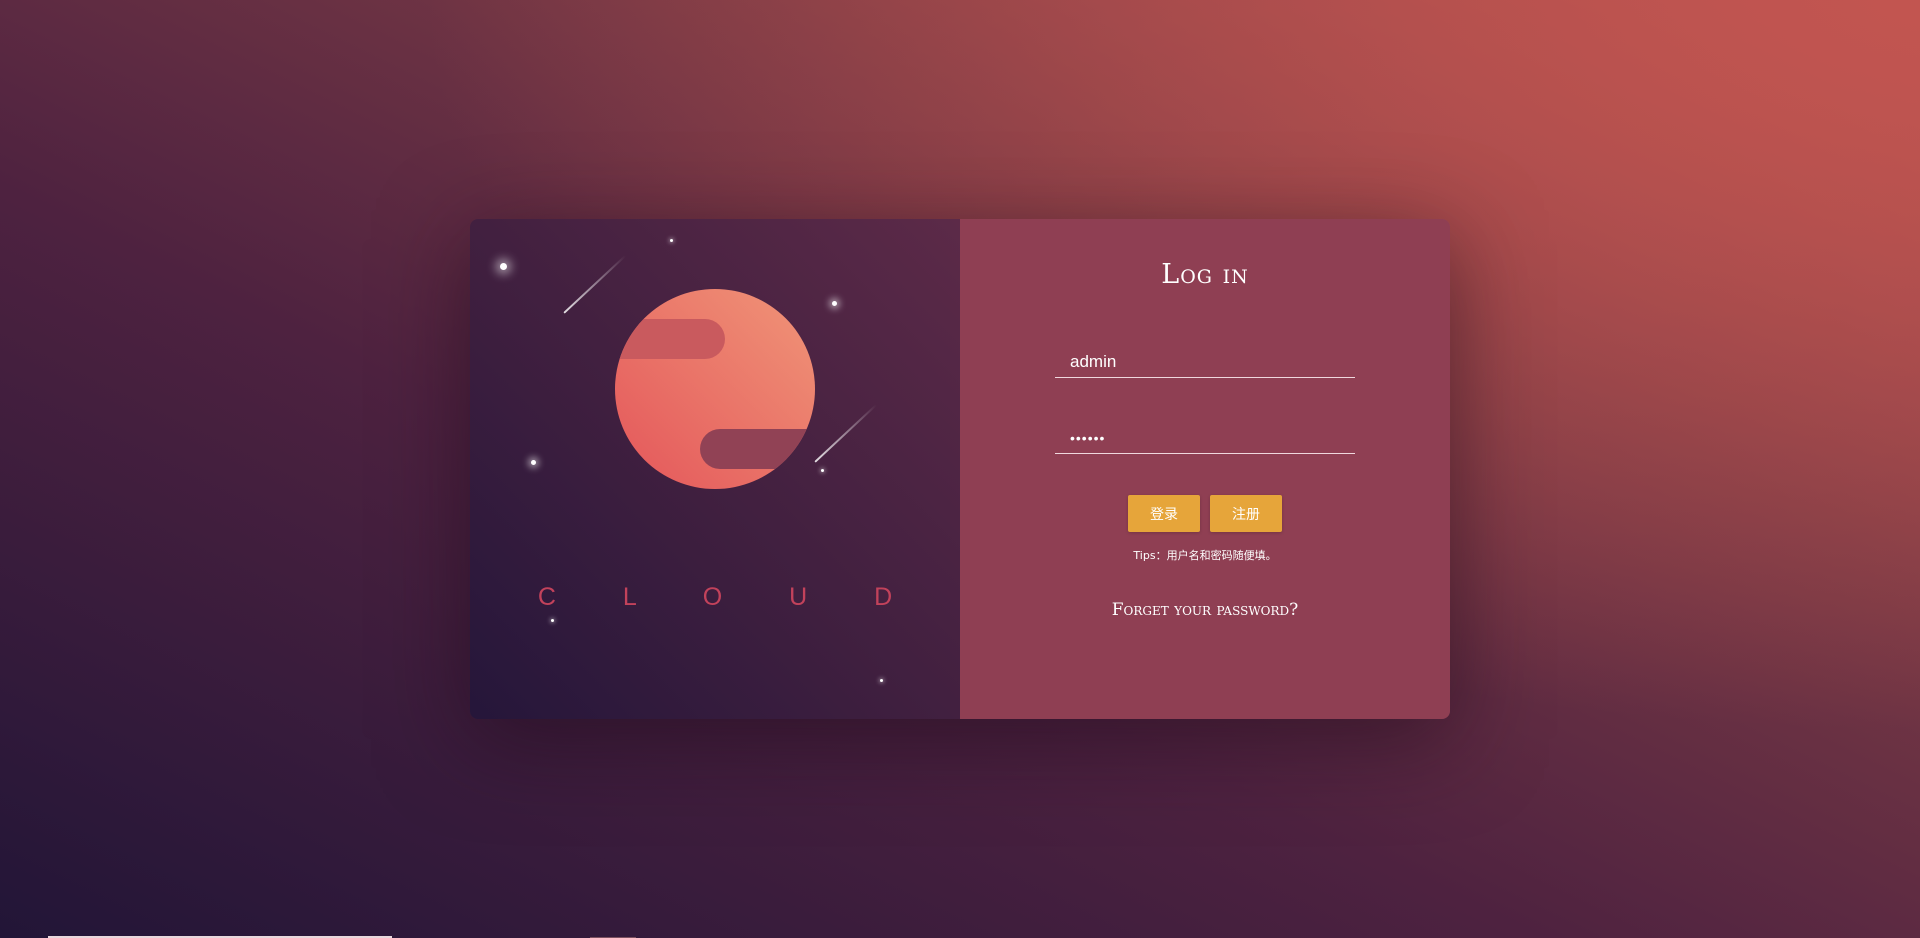  What do you see at coordinates (1246, 513) in the screenshot?
I see `register-button: 注册` at bounding box center [1246, 513].